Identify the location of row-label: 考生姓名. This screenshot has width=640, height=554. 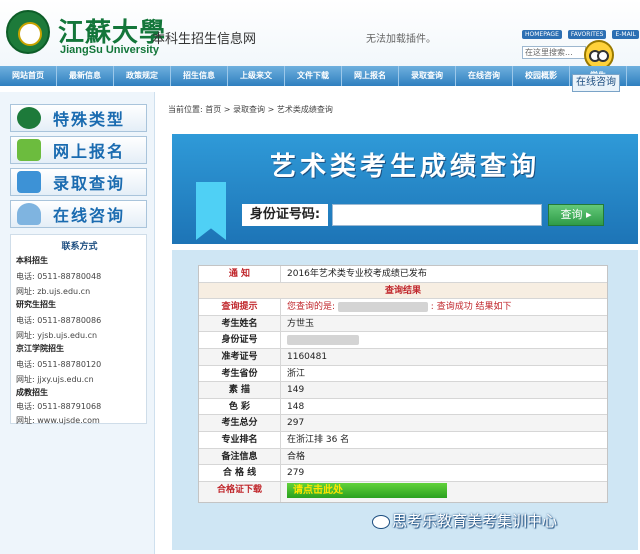
(240, 323).